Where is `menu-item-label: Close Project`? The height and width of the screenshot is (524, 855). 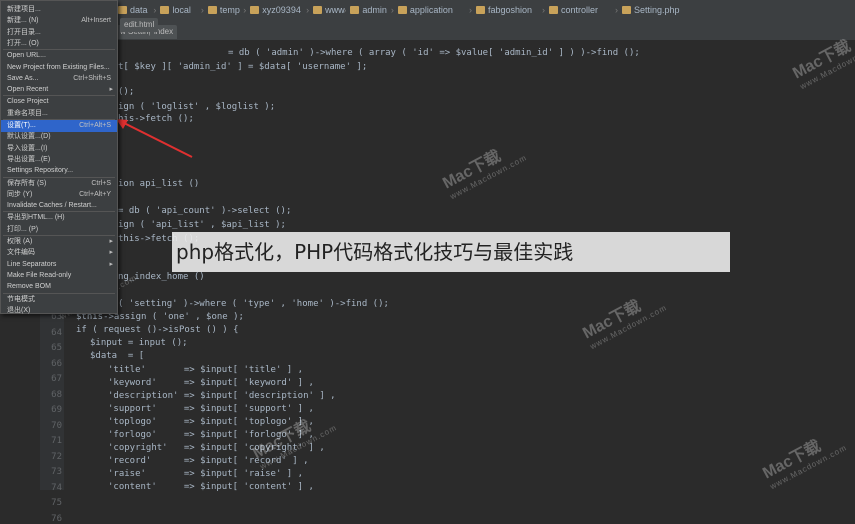 menu-item-label: Close Project is located at coordinates (28, 102).